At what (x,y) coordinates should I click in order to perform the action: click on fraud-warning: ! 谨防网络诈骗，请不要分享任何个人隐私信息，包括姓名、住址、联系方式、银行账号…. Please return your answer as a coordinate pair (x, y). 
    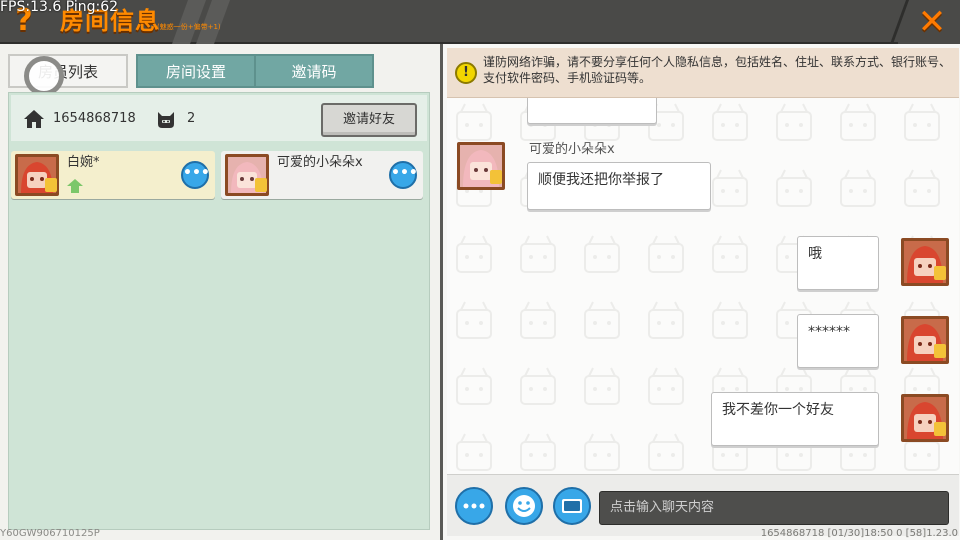
    Looking at the image, I should click on (703, 73).